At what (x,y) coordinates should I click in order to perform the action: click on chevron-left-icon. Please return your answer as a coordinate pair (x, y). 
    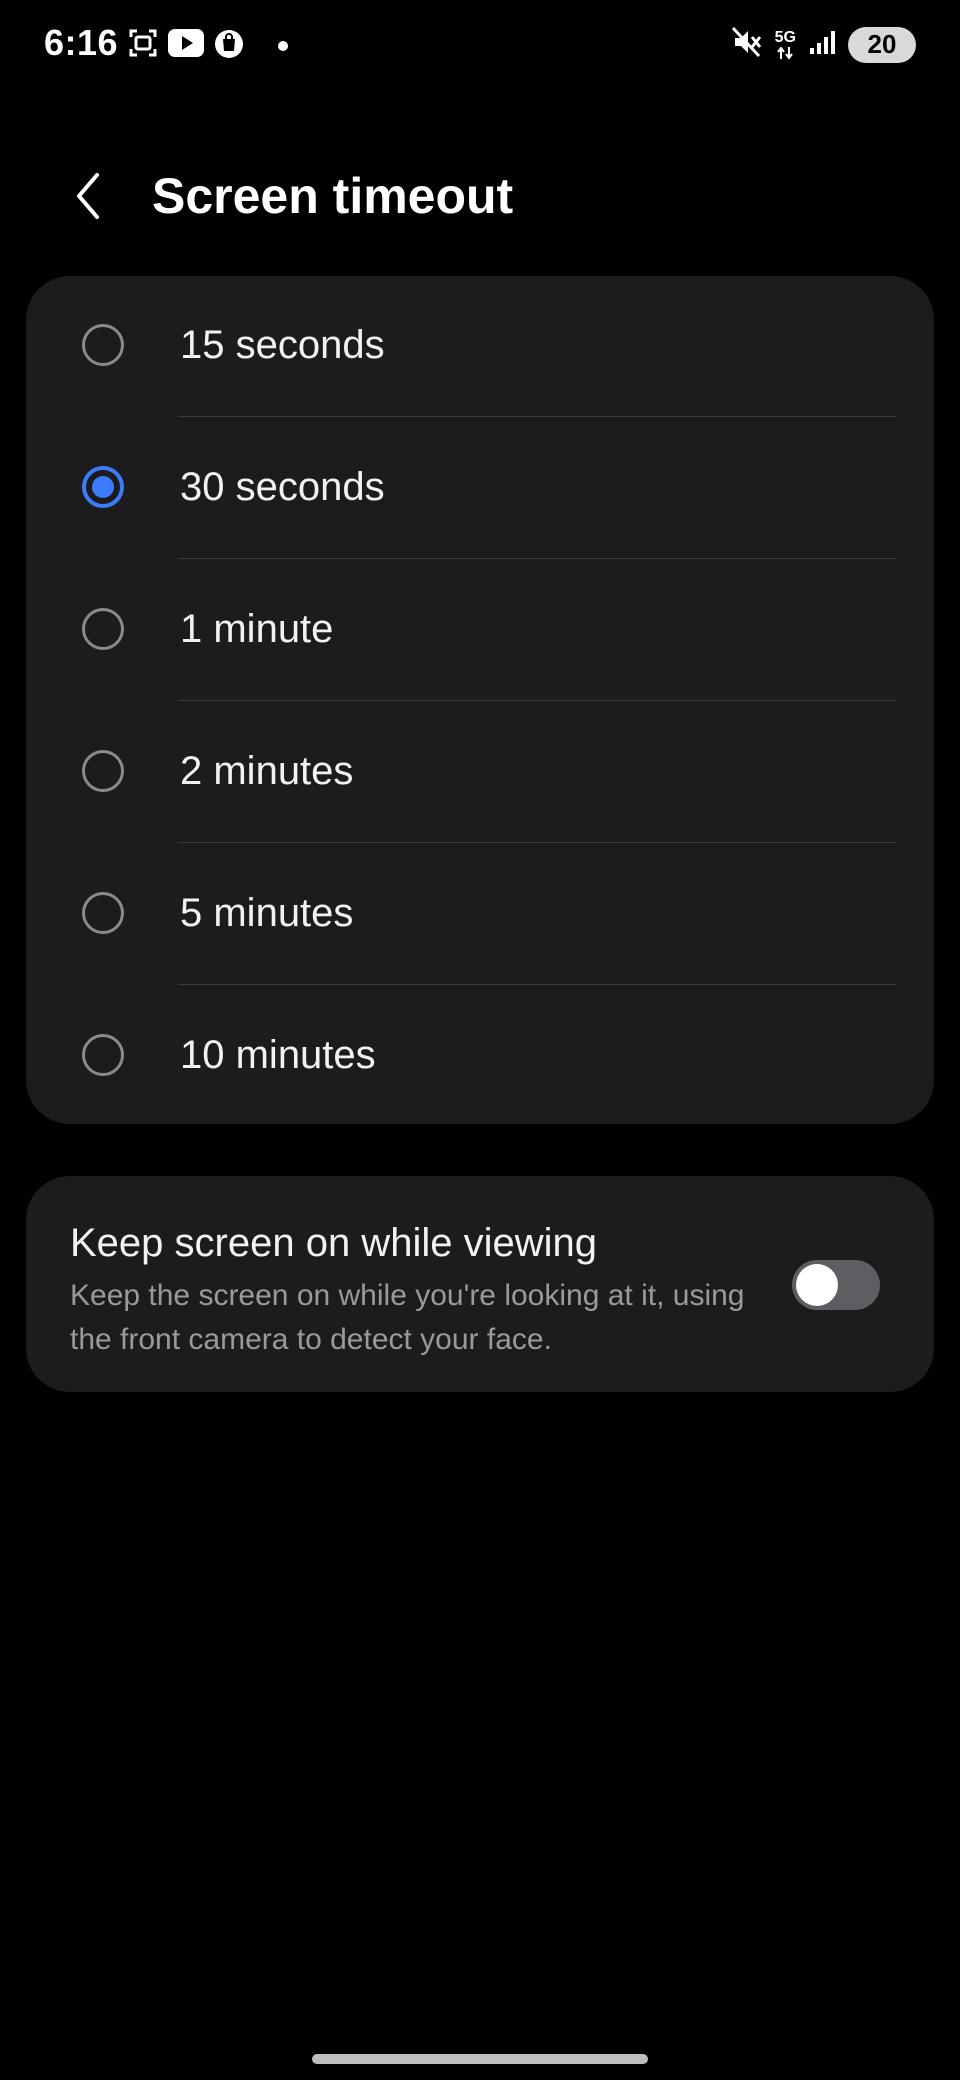
    Looking at the image, I should click on (88, 196).